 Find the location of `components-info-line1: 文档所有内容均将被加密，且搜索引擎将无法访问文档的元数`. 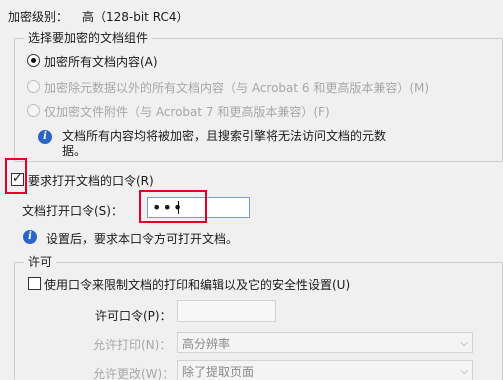

components-info-line1: 文档所有内容均将被加密，且搜索引擎将无法访问文档的元数 is located at coordinates (224, 136).